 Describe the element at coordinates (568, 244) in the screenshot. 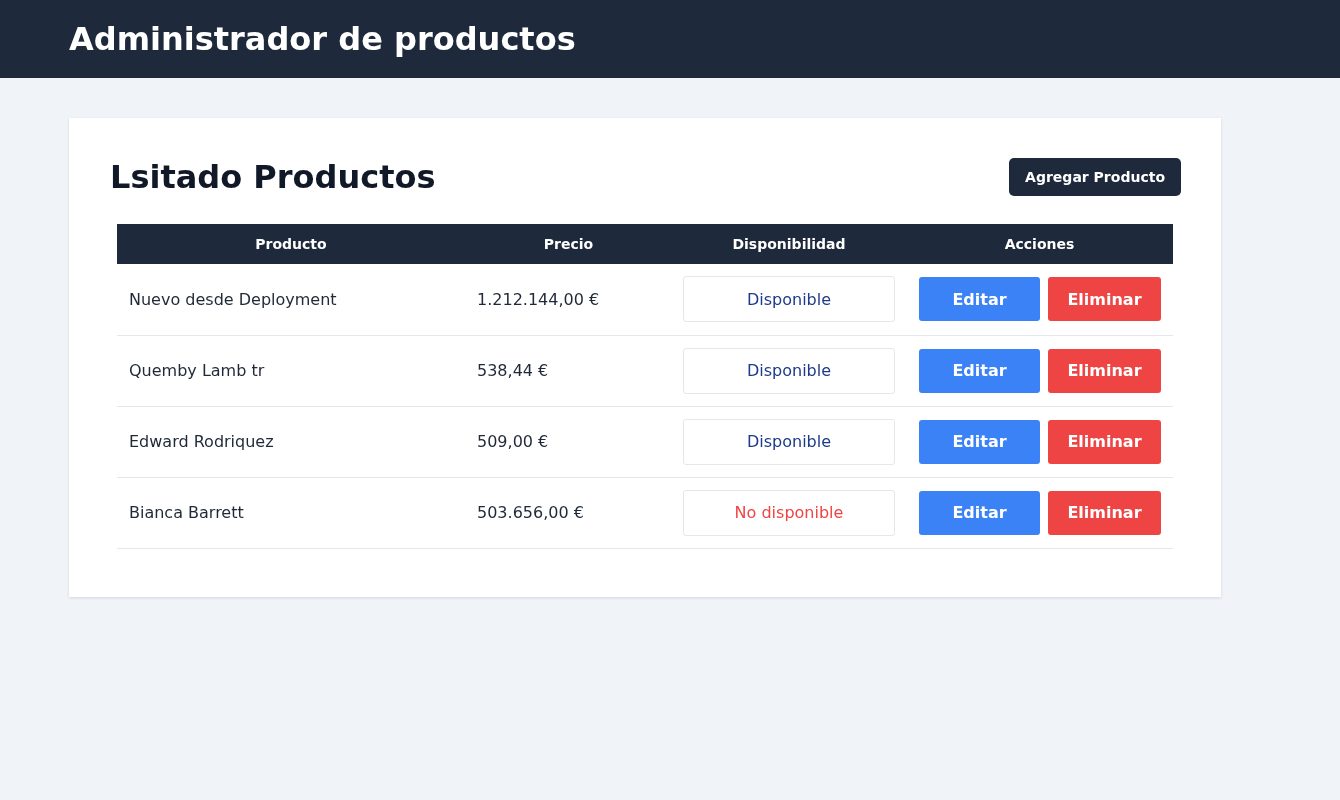

I see `column-header: Precio` at that location.